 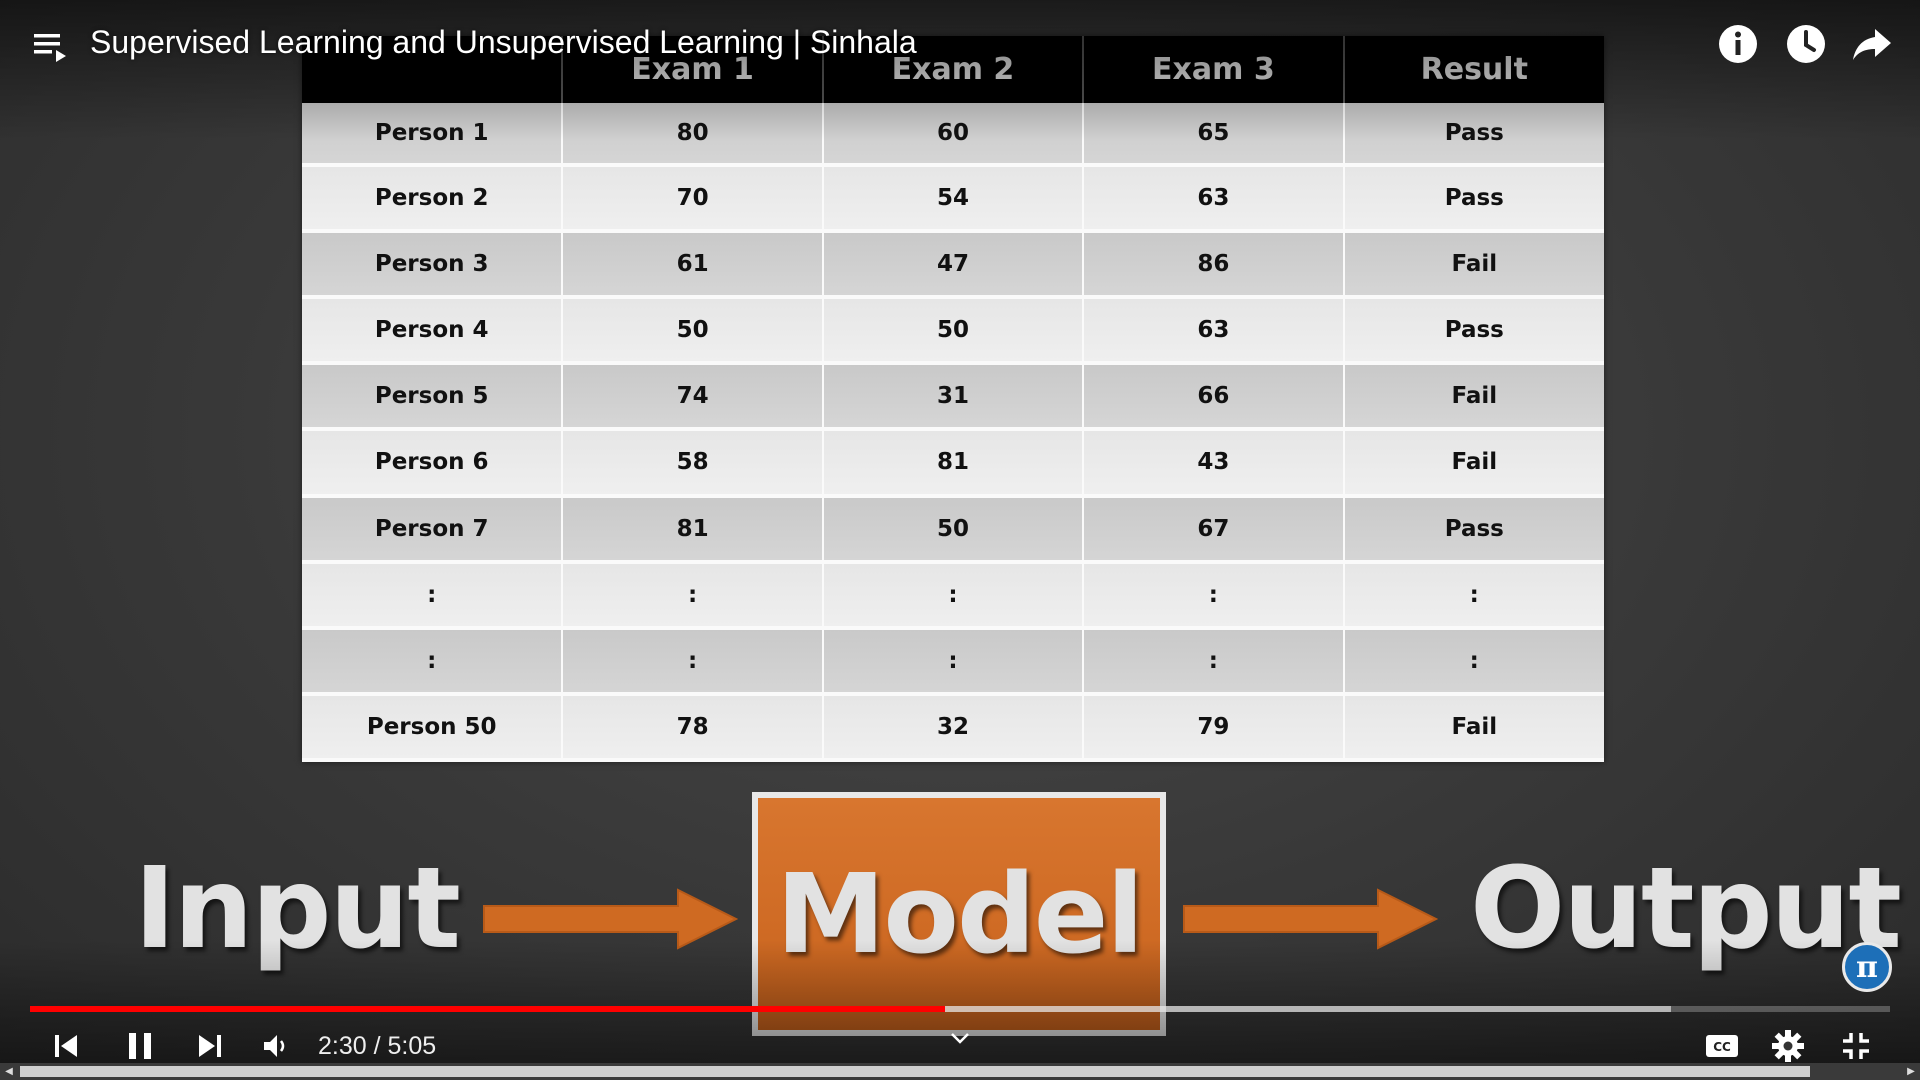 What do you see at coordinates (433, 463) in the screenshot?
I see `table-cell: Person 6` at bounding box center [433, 463].